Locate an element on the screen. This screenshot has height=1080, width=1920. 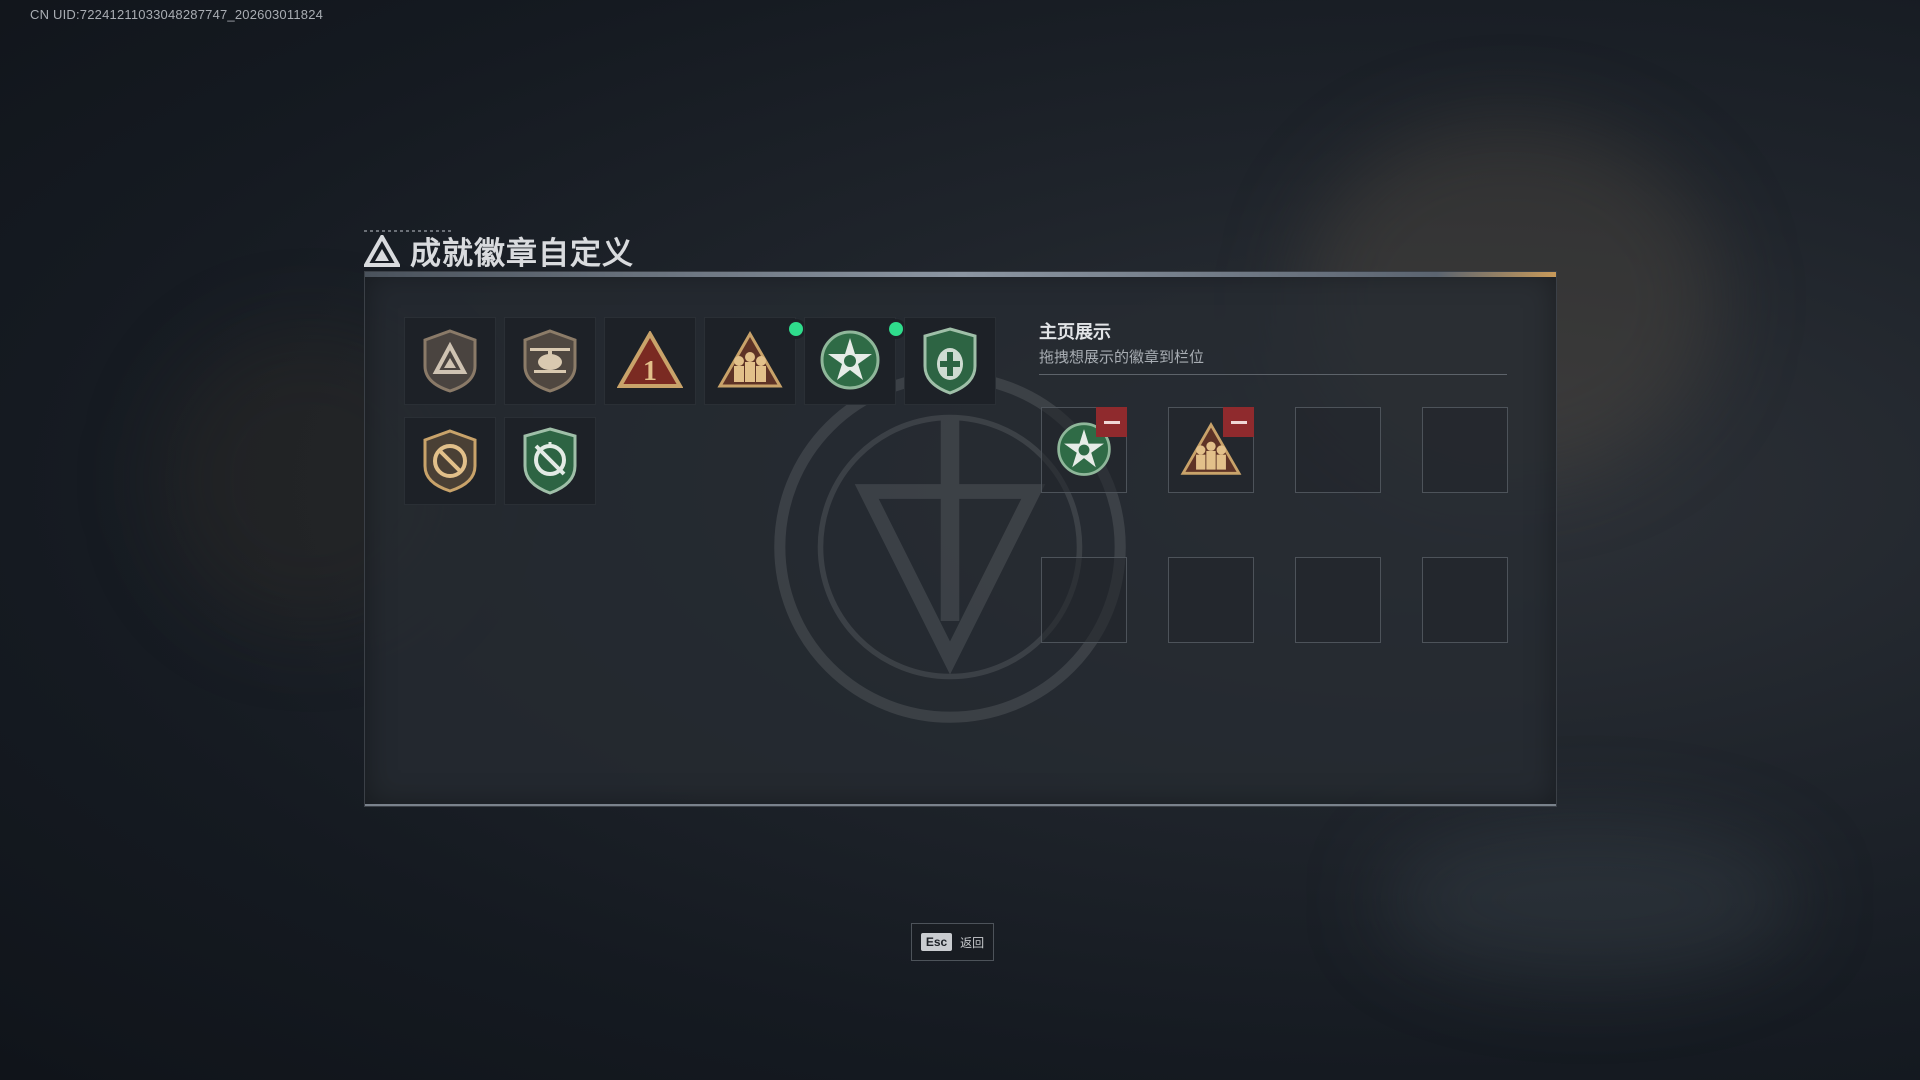
number-one-triangle-badge-icon: 1 is located at coordinates (650, 359).